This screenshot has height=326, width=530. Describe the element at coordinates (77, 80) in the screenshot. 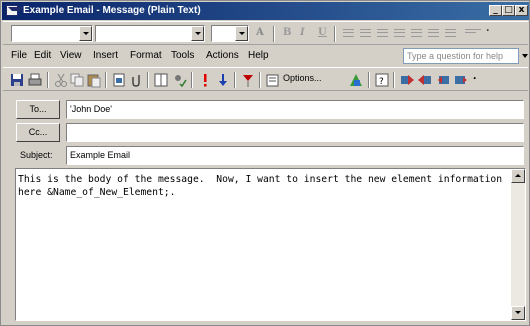

I see `copy-icon` at that location.